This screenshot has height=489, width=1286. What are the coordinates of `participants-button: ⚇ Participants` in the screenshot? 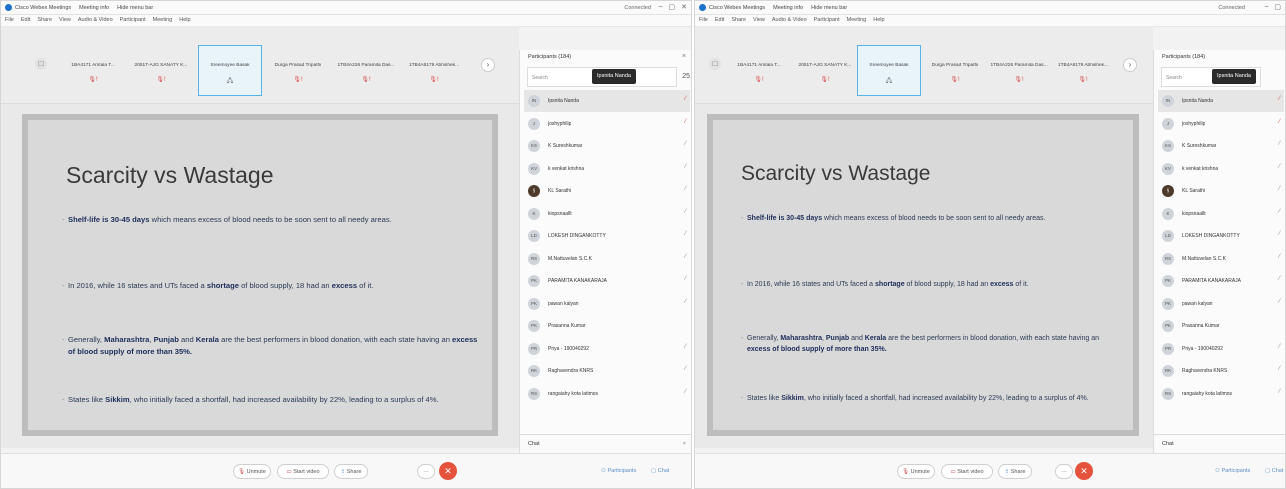 It's located at (618, 471).